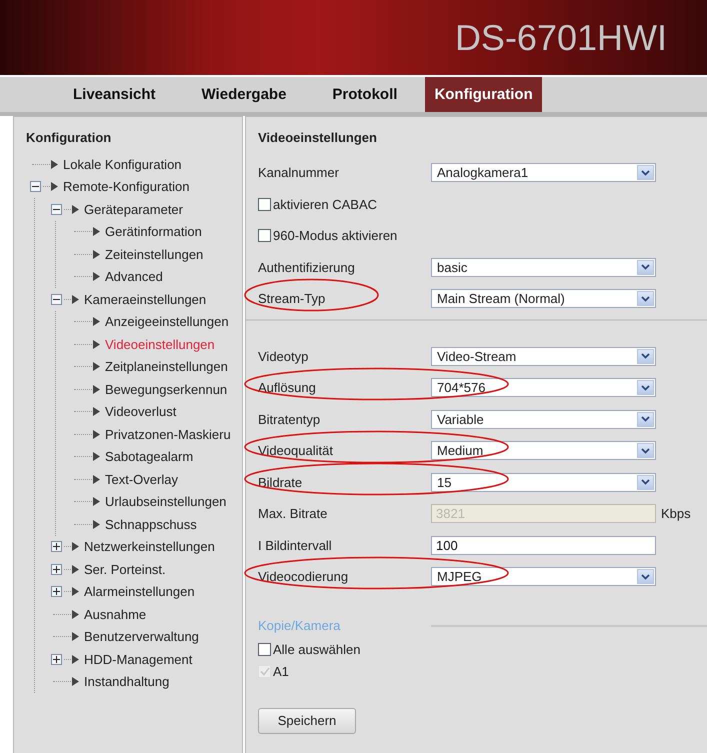 The height and width of the screenshot is (753, 707). I want to click on tree-item: Videoeinstellungen, so click(160, 344).